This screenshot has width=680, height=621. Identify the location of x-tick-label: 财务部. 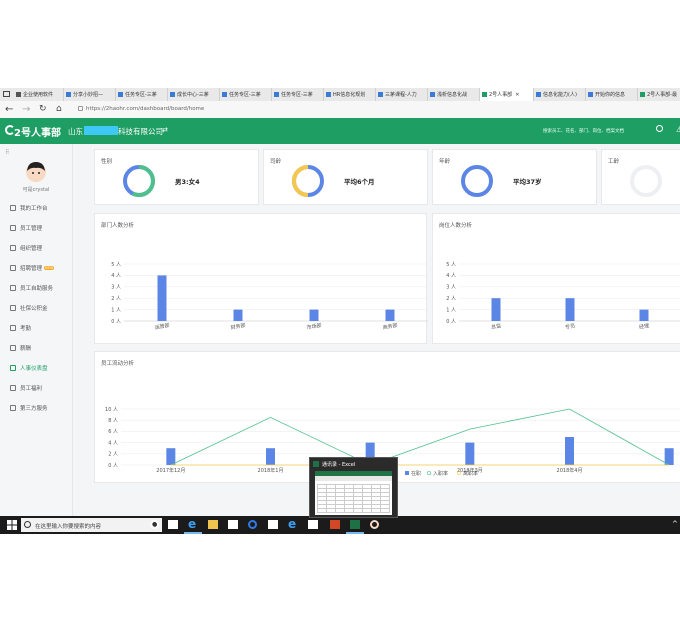
(238, 327).